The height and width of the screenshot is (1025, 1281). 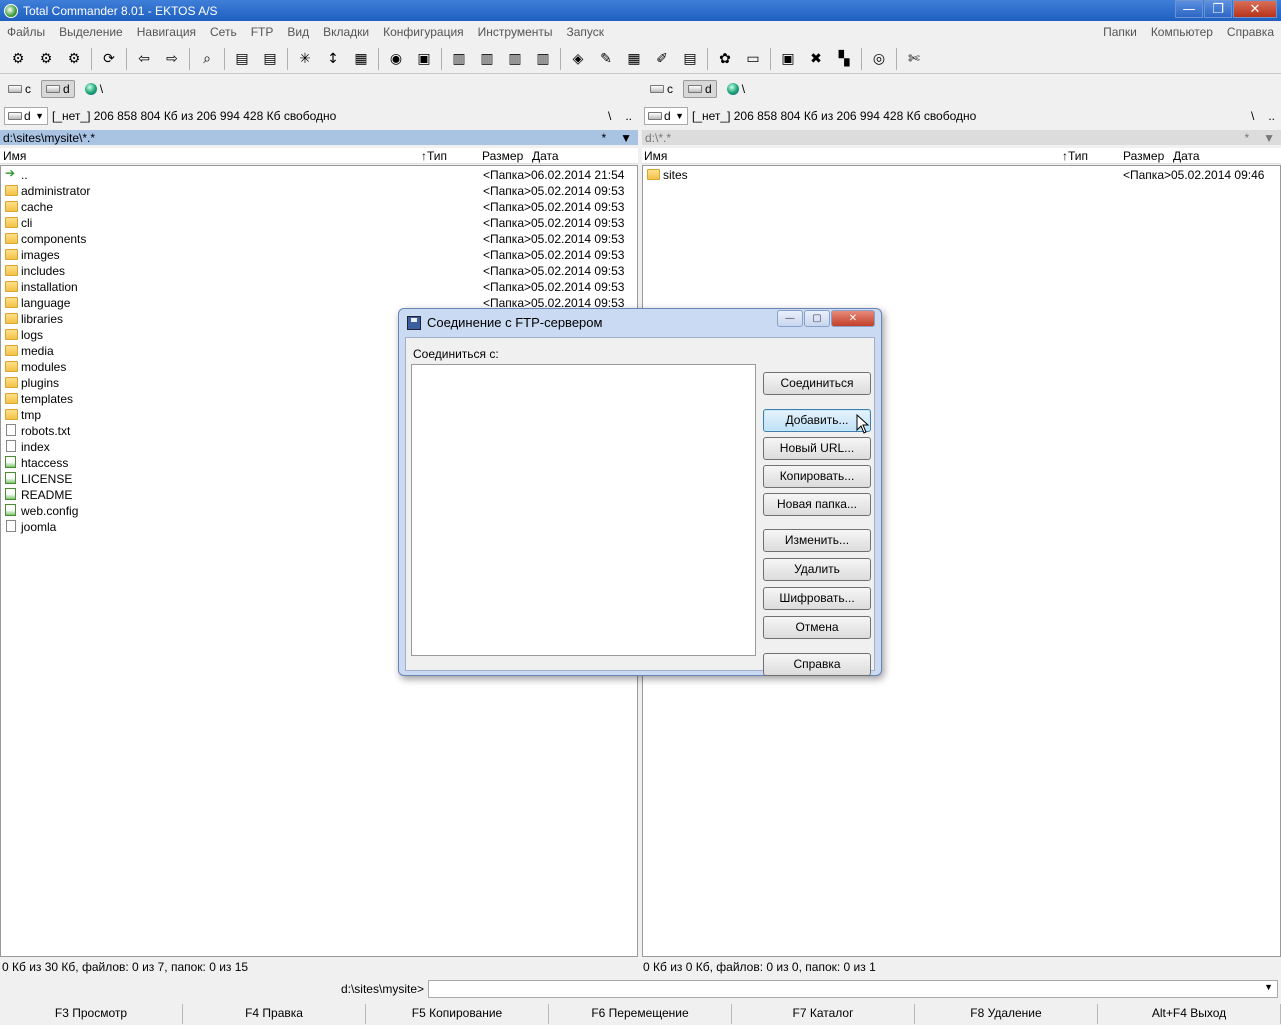 I want to click on right-path-bar: d:\*.* * ▼, so click(x=961, y=137).